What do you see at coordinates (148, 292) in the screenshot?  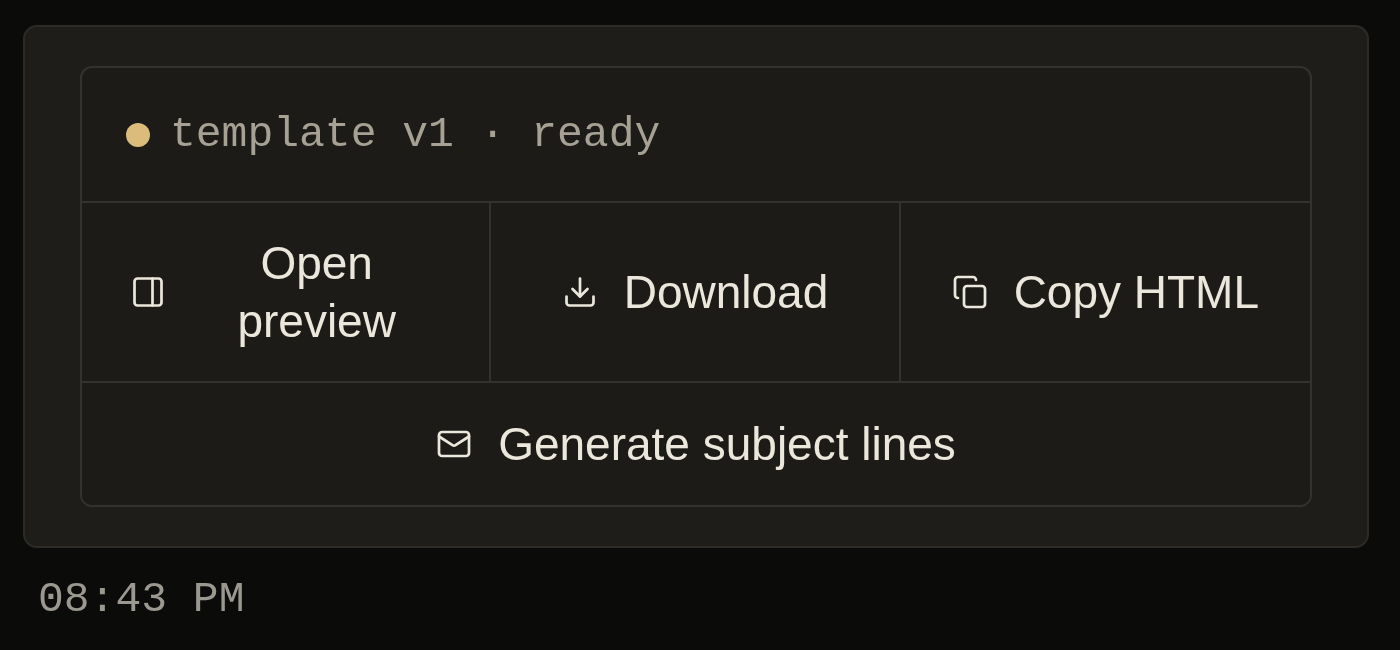 I see `side-panel-icon` at bounding box center [148, 292].